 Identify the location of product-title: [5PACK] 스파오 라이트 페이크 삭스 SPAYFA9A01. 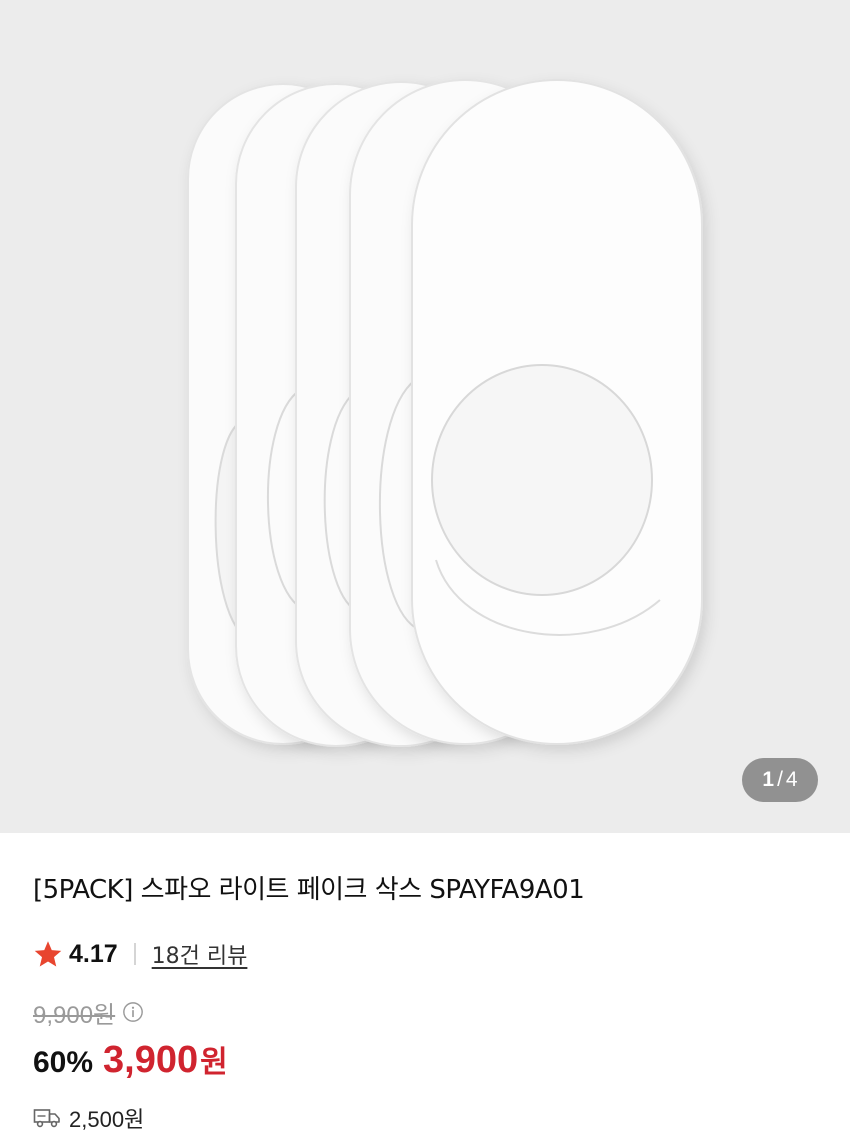
(309, 890).